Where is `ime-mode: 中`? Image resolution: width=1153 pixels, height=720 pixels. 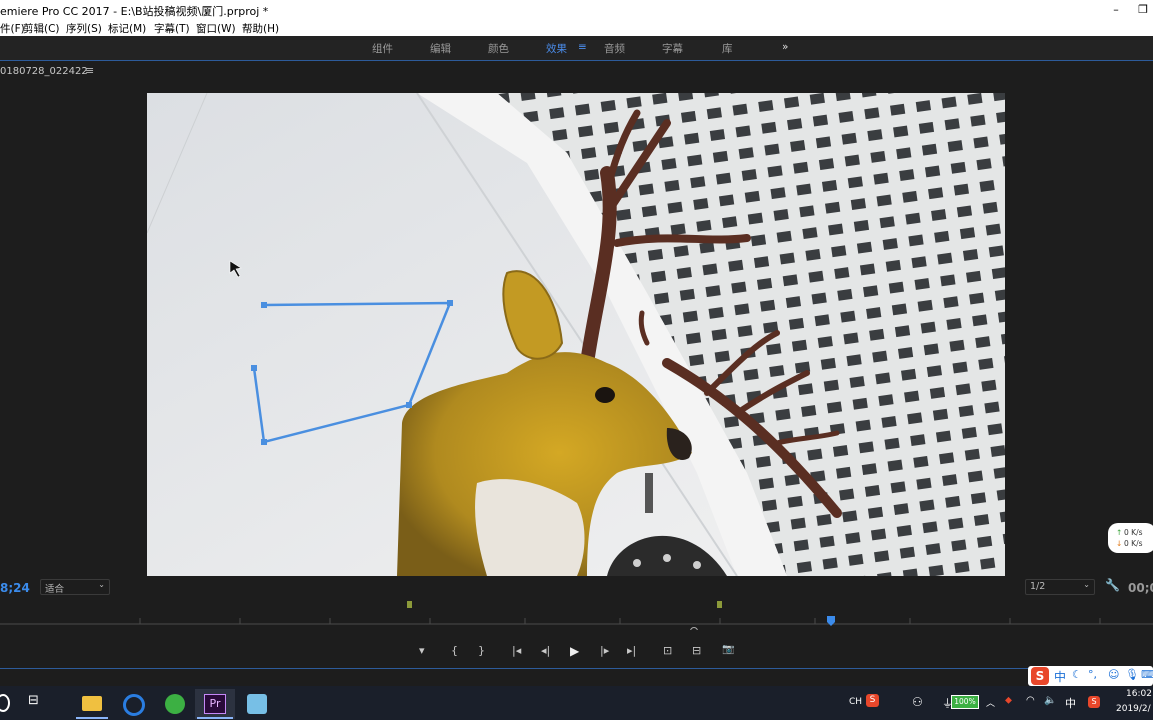
ime-mode: 中 is located at coordinates (1070, 703).